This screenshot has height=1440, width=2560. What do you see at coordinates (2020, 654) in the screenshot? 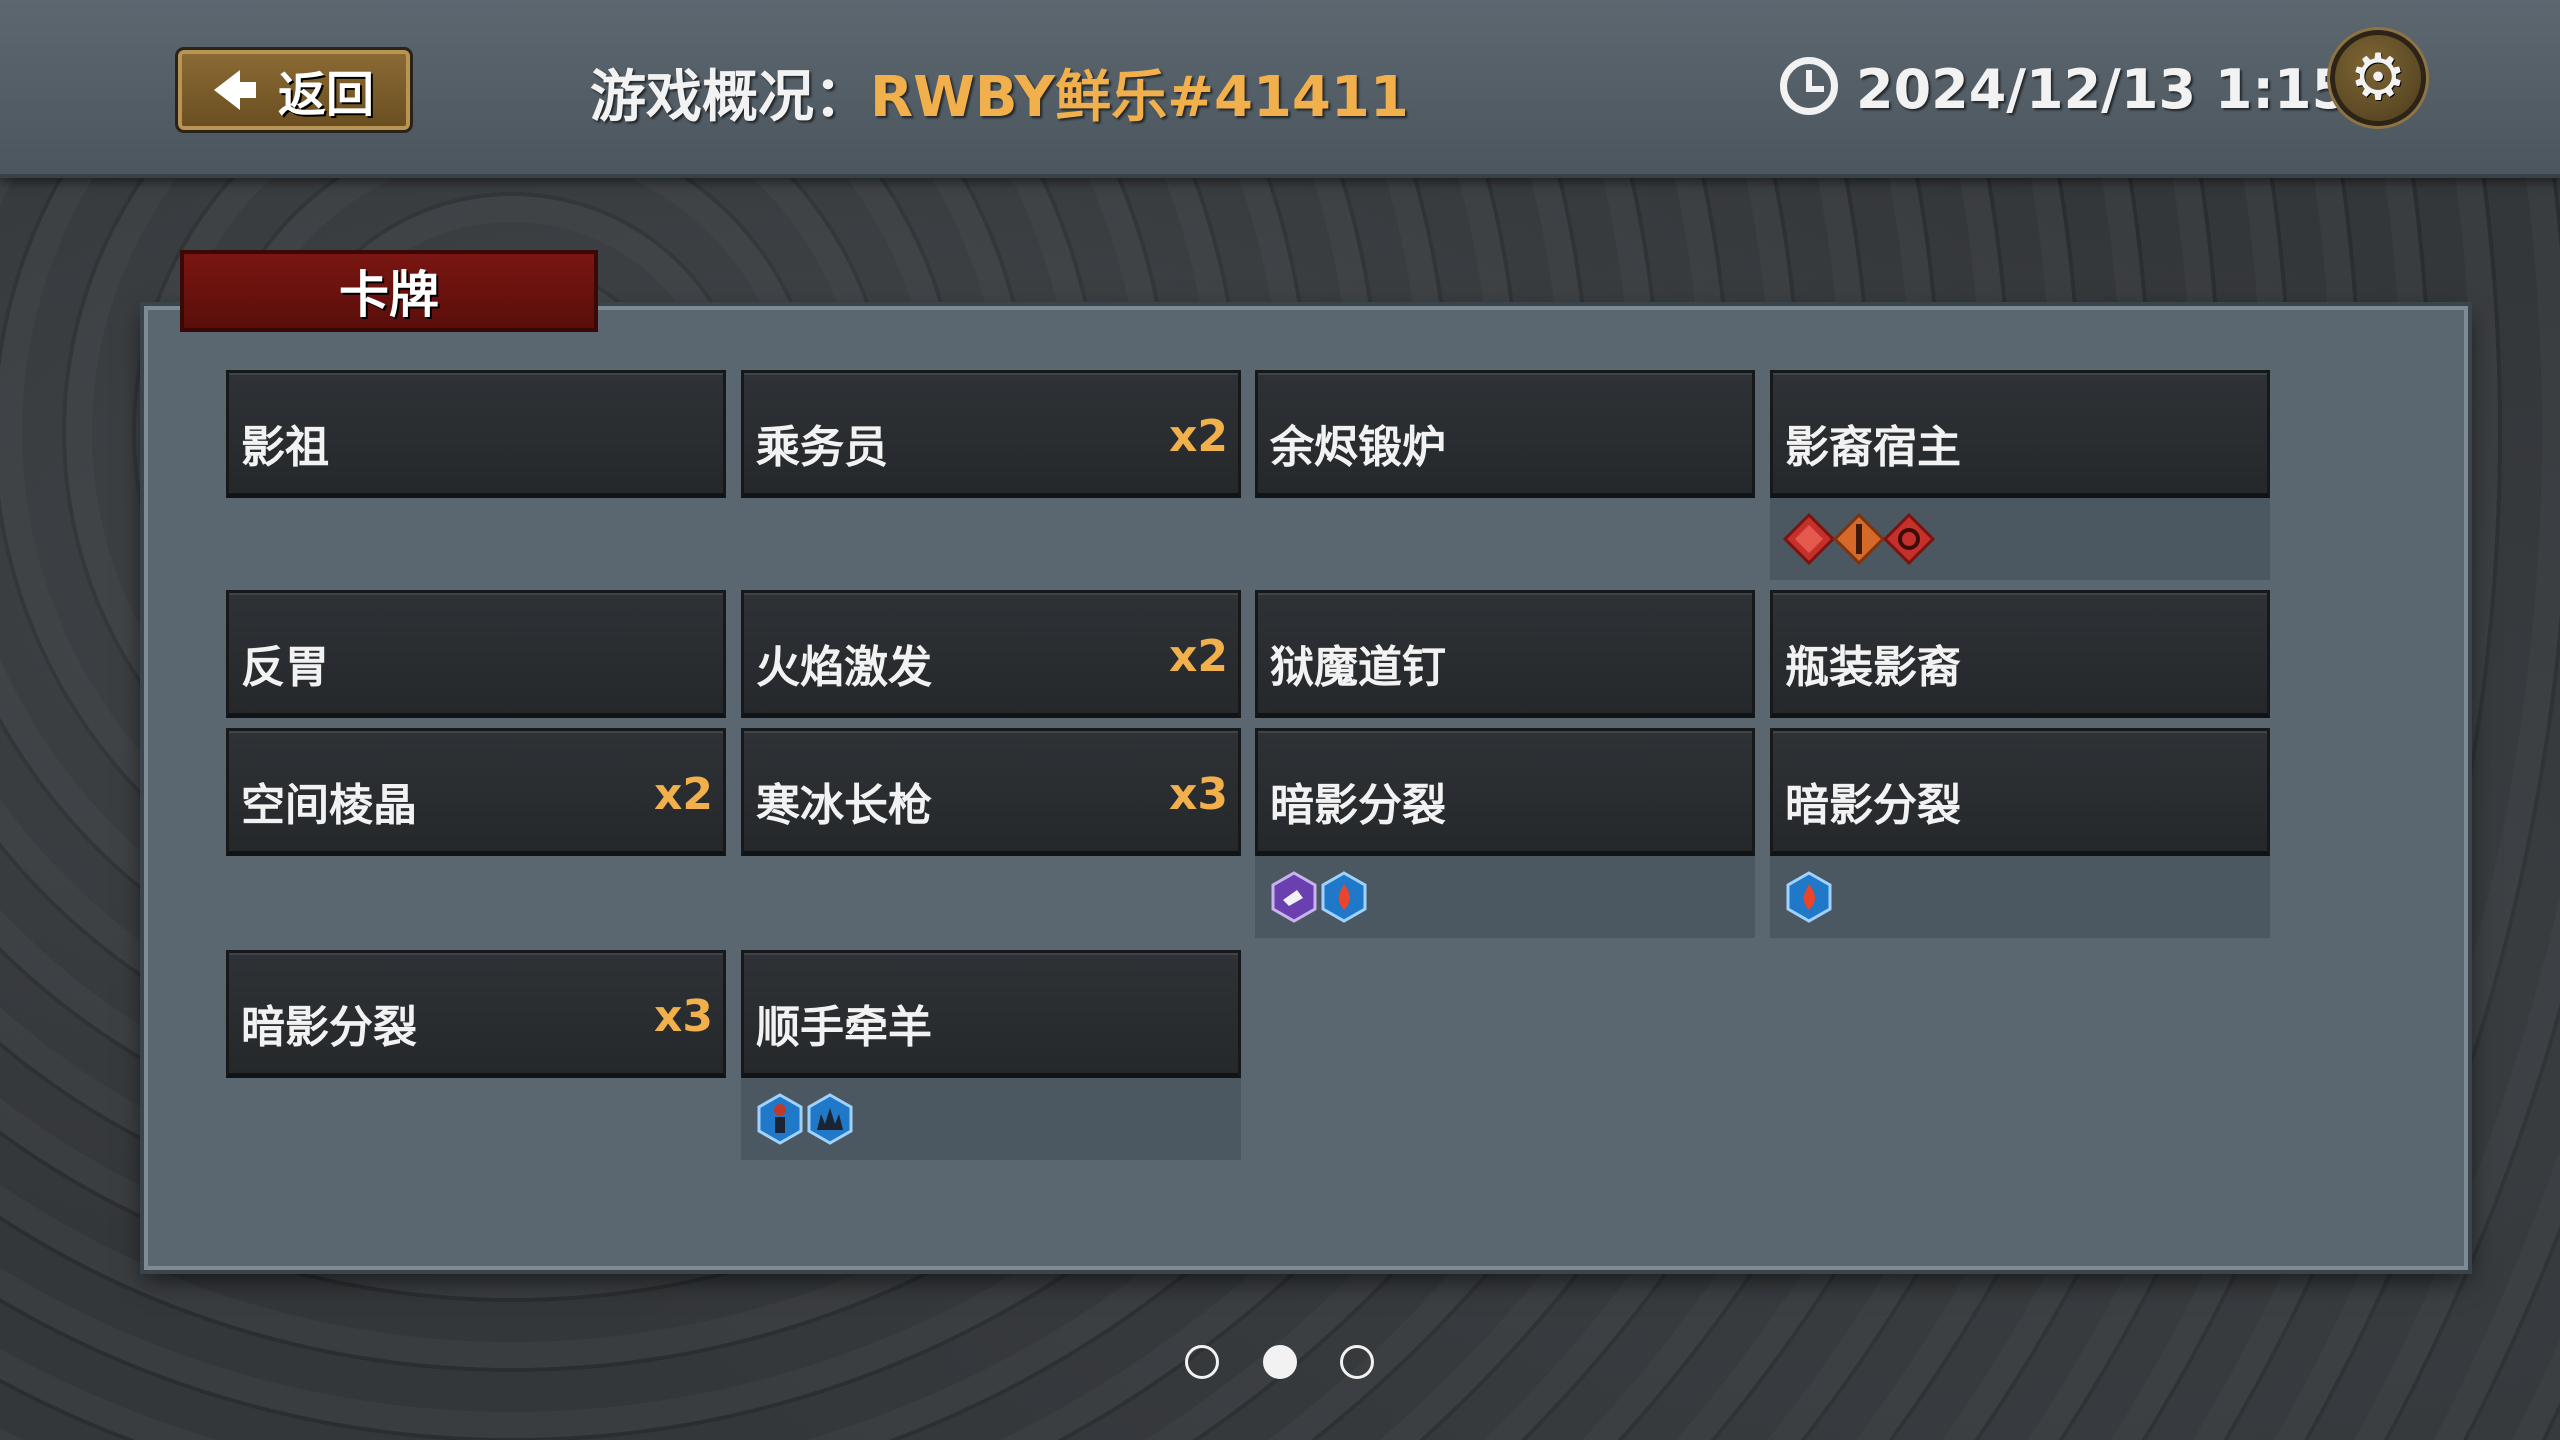
I see `card-item: 瓶装影裔` at bounding box center [2020, 654].